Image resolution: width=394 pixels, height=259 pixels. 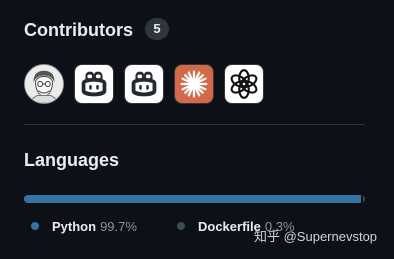 I want to click on dockerfile-color-dot, so click(x=181, y=226).